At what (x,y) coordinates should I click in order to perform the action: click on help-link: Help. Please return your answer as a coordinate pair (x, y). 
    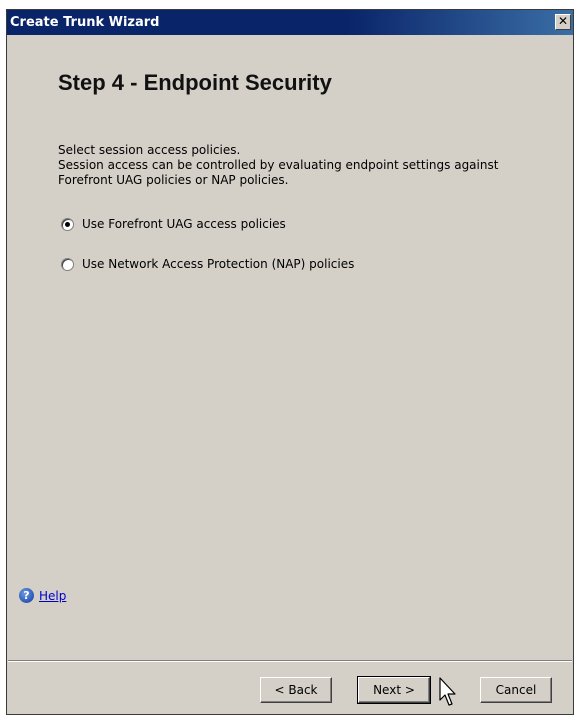
    Looking at the image, I should click on (52, 596).